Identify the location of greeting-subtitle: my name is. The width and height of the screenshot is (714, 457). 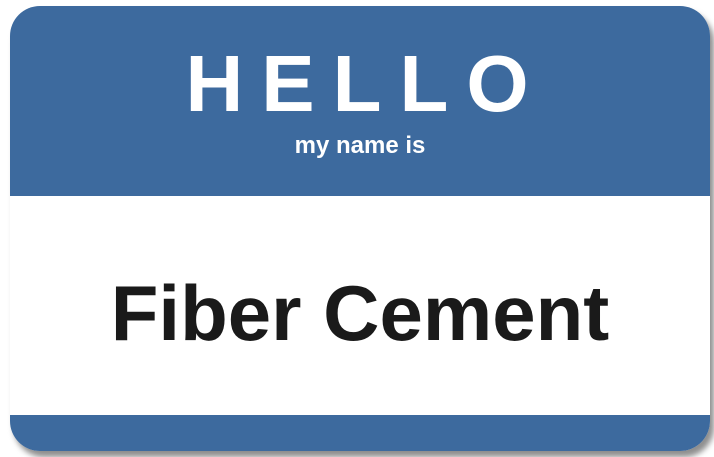
(360, 145).